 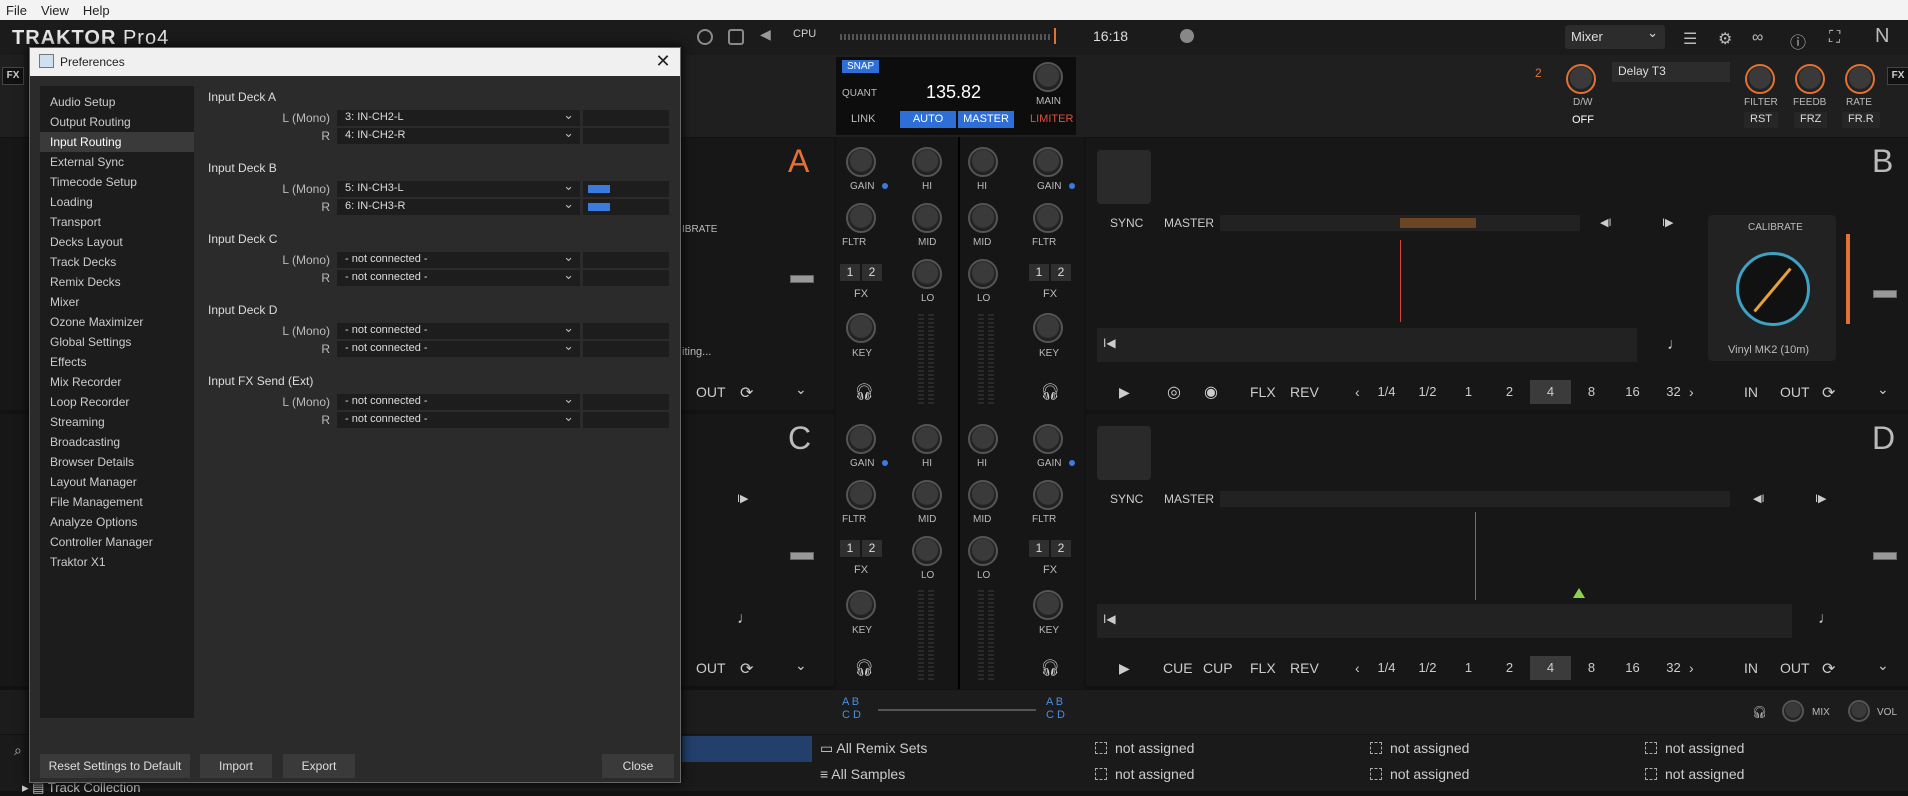 I want to click on ch-b-headphone-icon: 🎧︎, so click(x=1050, y=392).